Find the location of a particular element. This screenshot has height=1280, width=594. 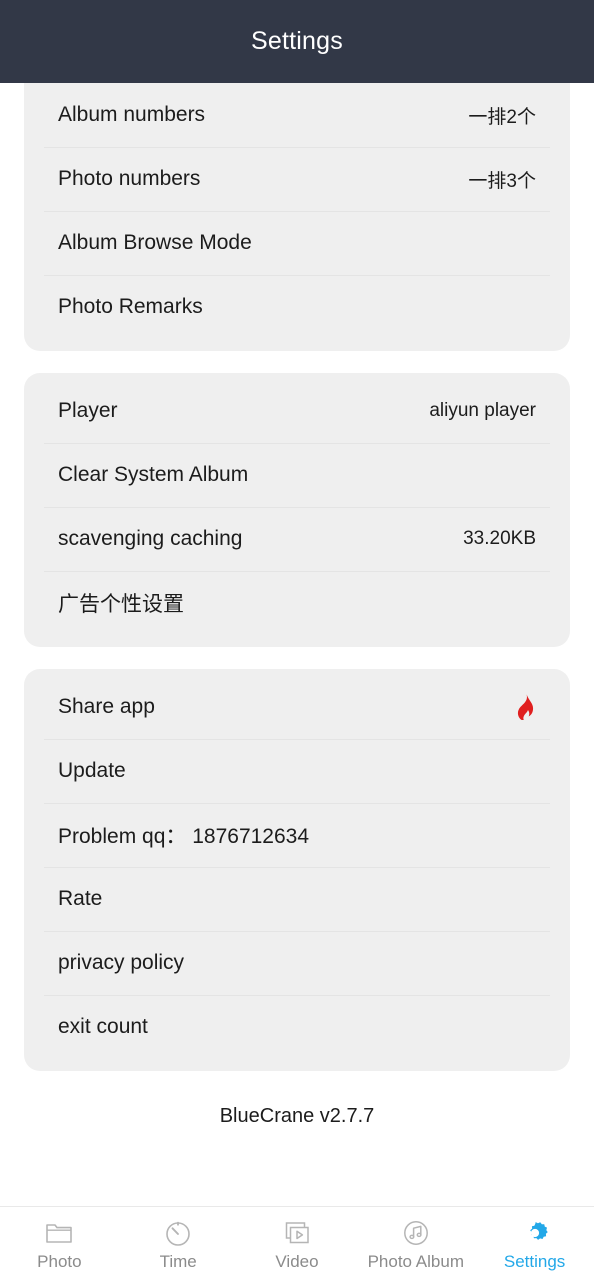

settings-row-photo-remarks: Photo Remarks is located at coordinates (297, 307).